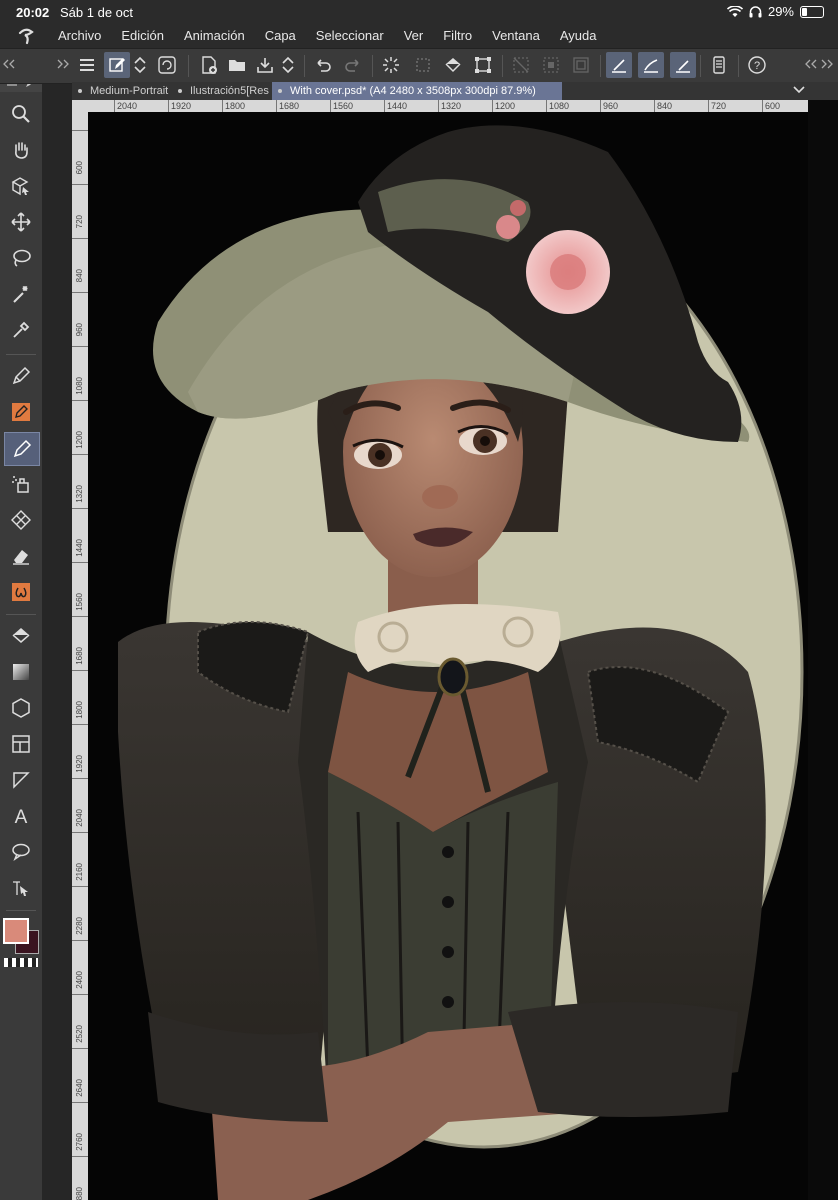 This screenshot has width=838, height=1200. What do you see at coordinates (414, 35) in the screenshot?
I see `menu-item-ver: Ver` at bounding box center [414, 35].